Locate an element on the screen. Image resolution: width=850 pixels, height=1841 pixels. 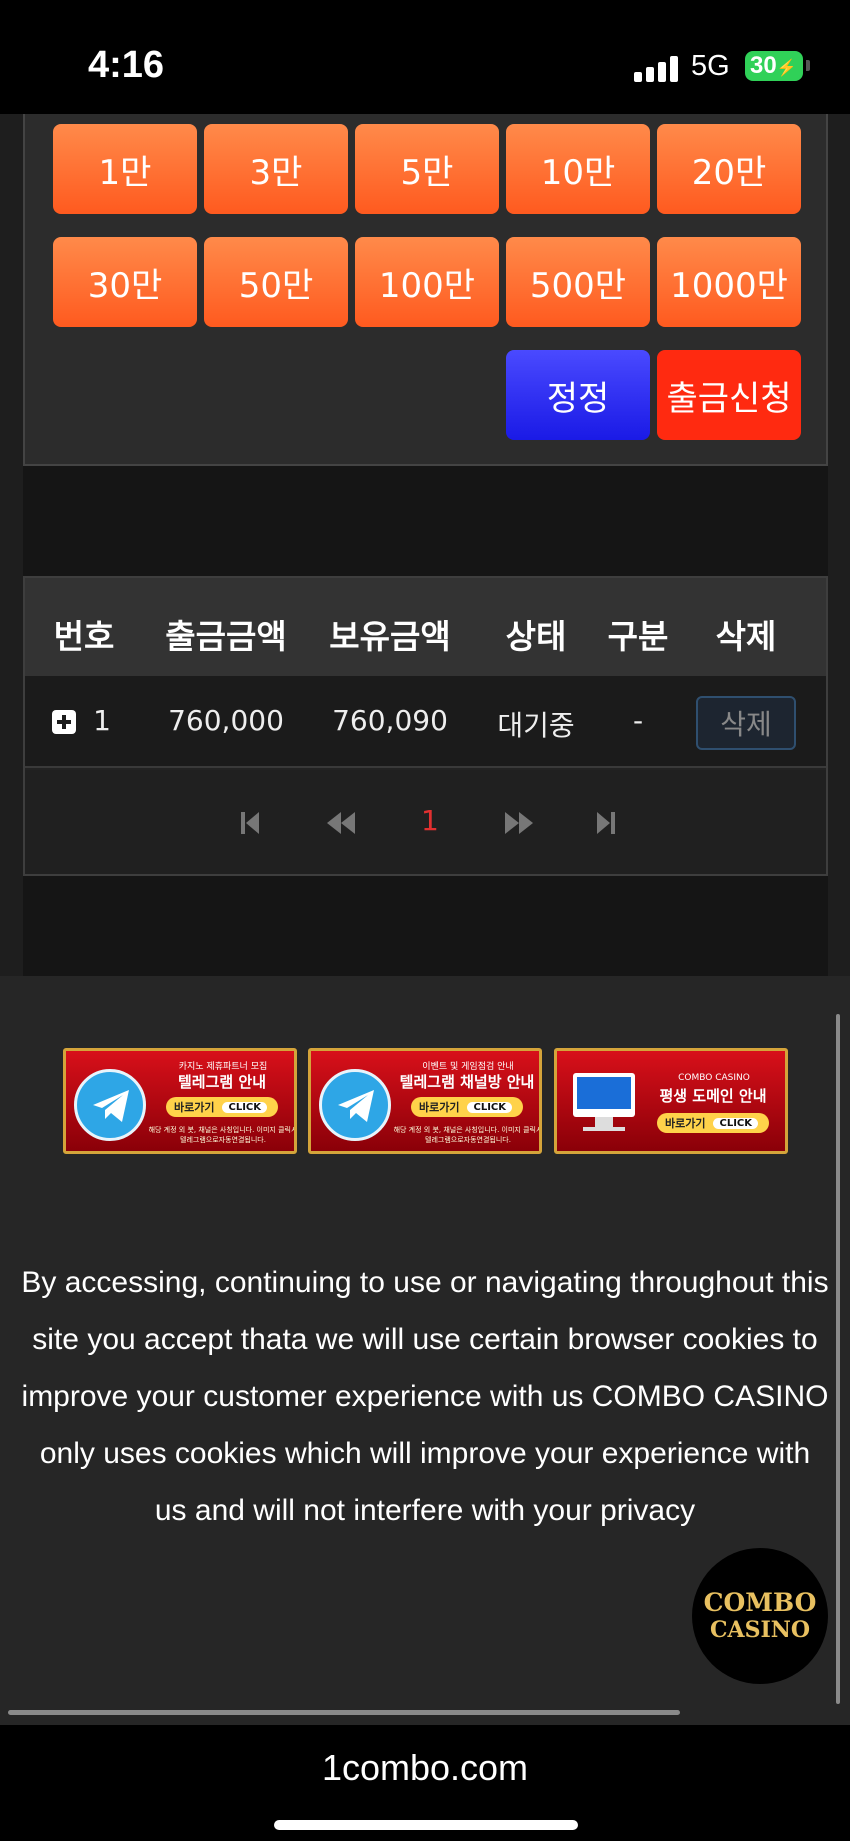
row-held-amount: 760,090 is located at coordinates (390, 720).